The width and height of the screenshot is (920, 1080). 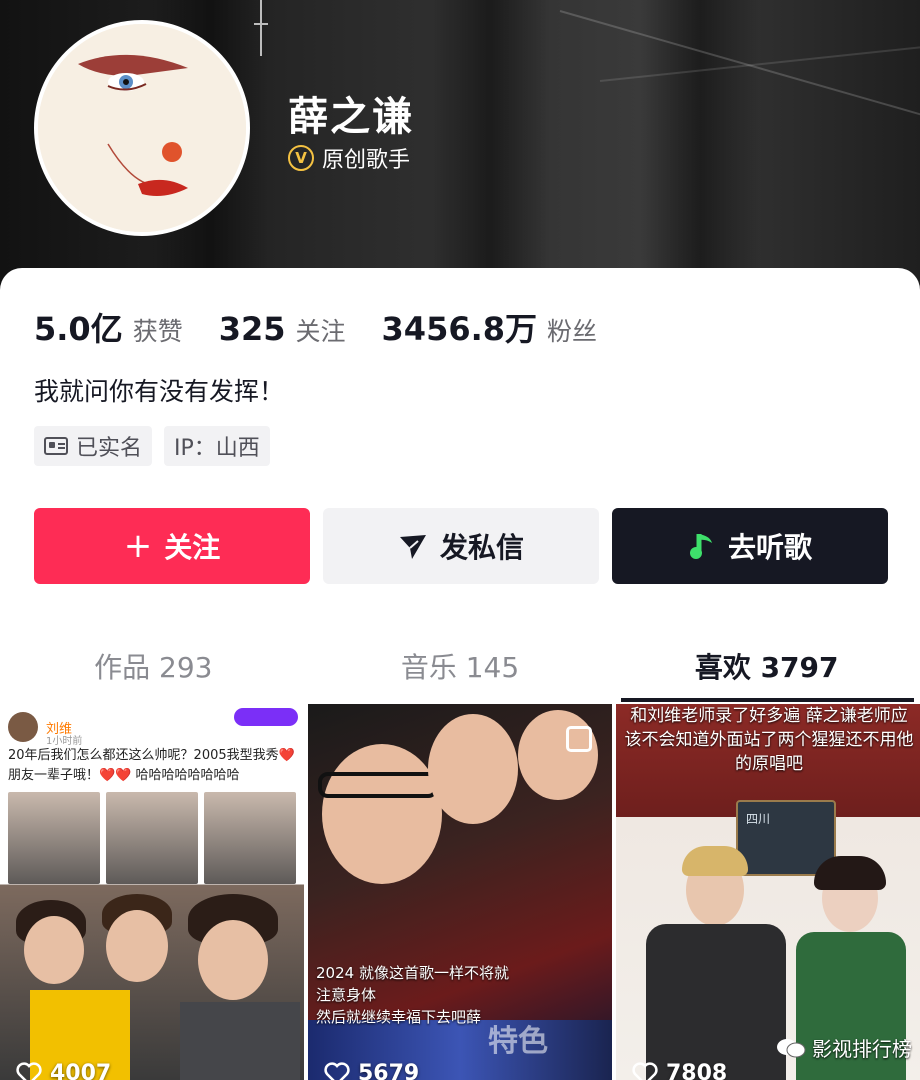 What do you see at coordinates (153, 666) in the screenshot?
I see `tab-works: 作品 293` at bounding box center [153, 666].